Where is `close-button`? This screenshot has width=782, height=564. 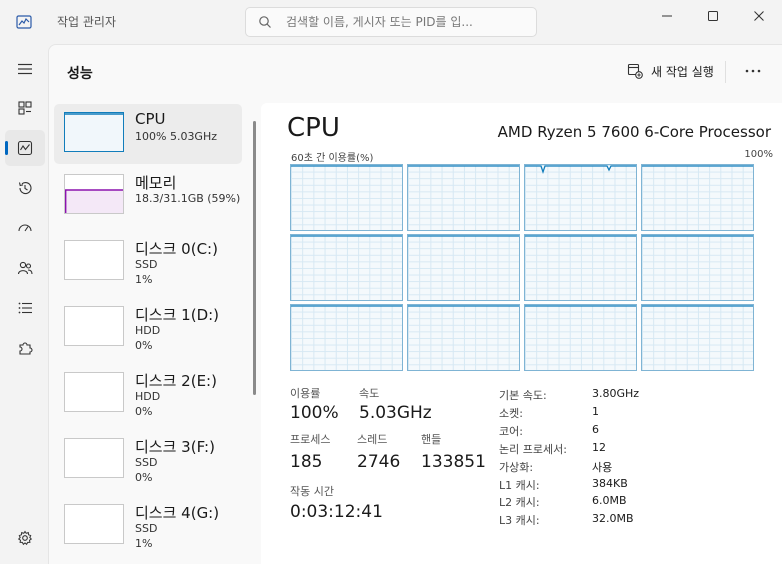 close-button is located at coordinates (759, 16).